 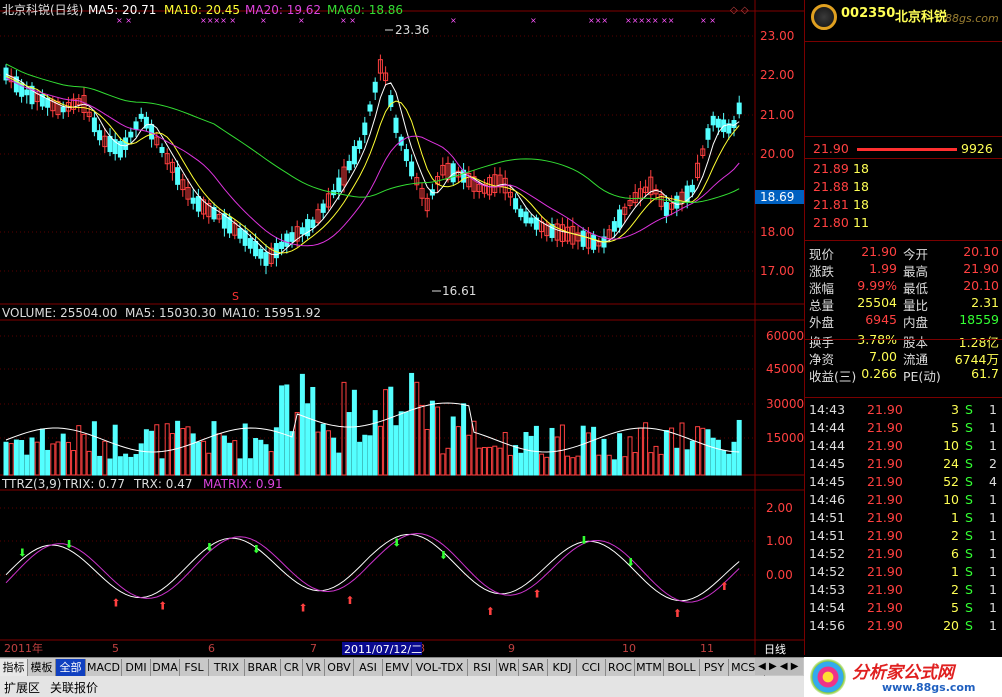 What do you see at coordinates (903, 572) in the screenshot?
I see `tick-row: 14:52 21.90 1 S 1` at bounding box center [903, 572].